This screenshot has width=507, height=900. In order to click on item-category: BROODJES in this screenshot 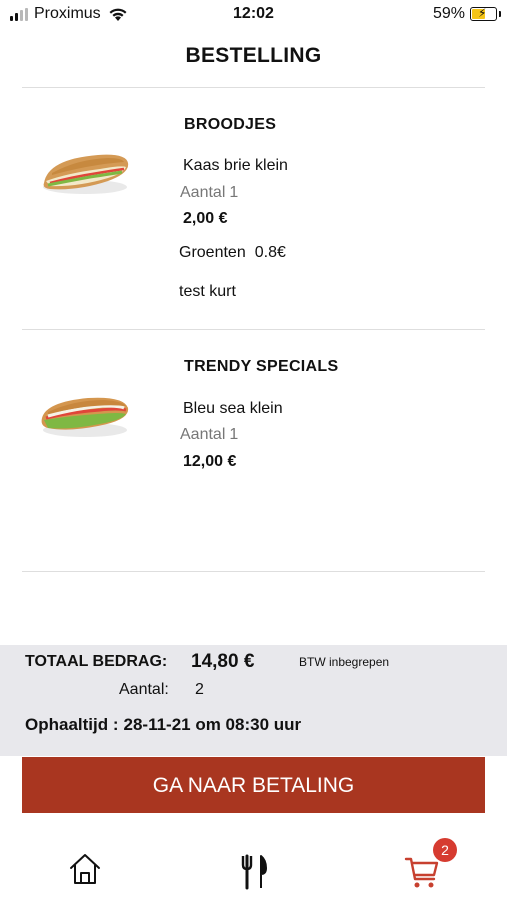, I will do `click(230, 124)`.